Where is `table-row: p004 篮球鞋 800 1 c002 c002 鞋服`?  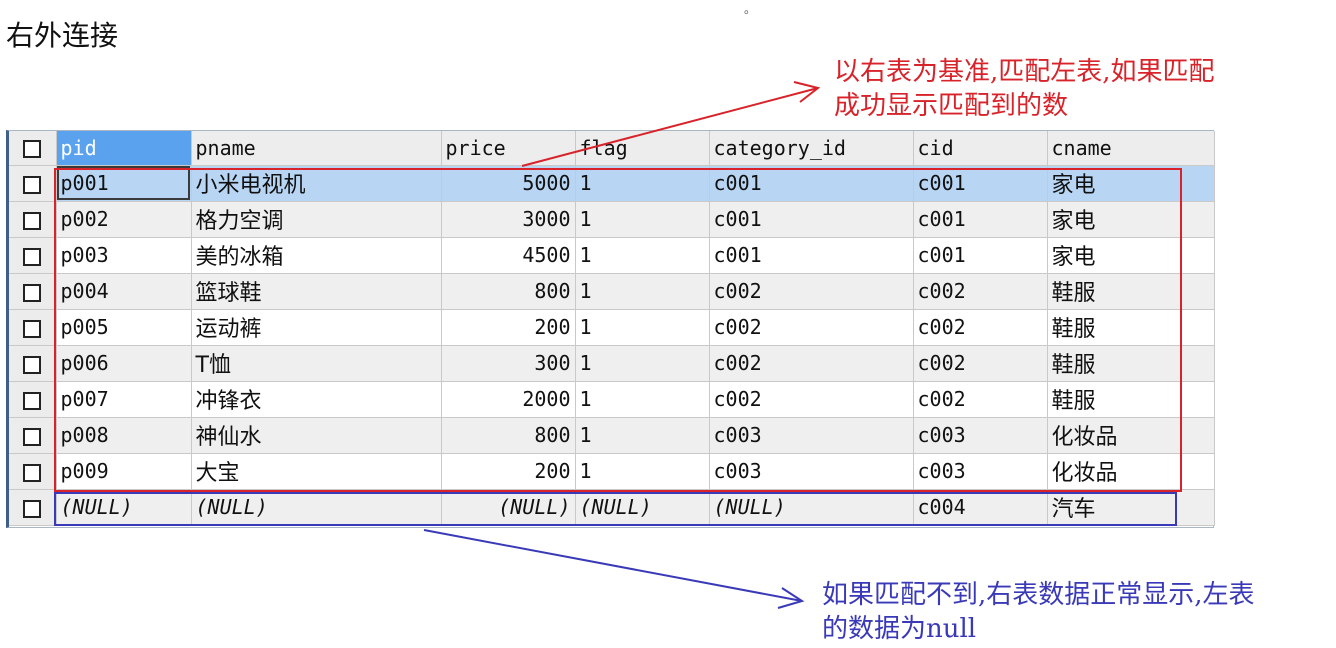
table-row: p004 篮球鞋 800 1 c002 c002 鞋服 is located at coordinates (612, 291).